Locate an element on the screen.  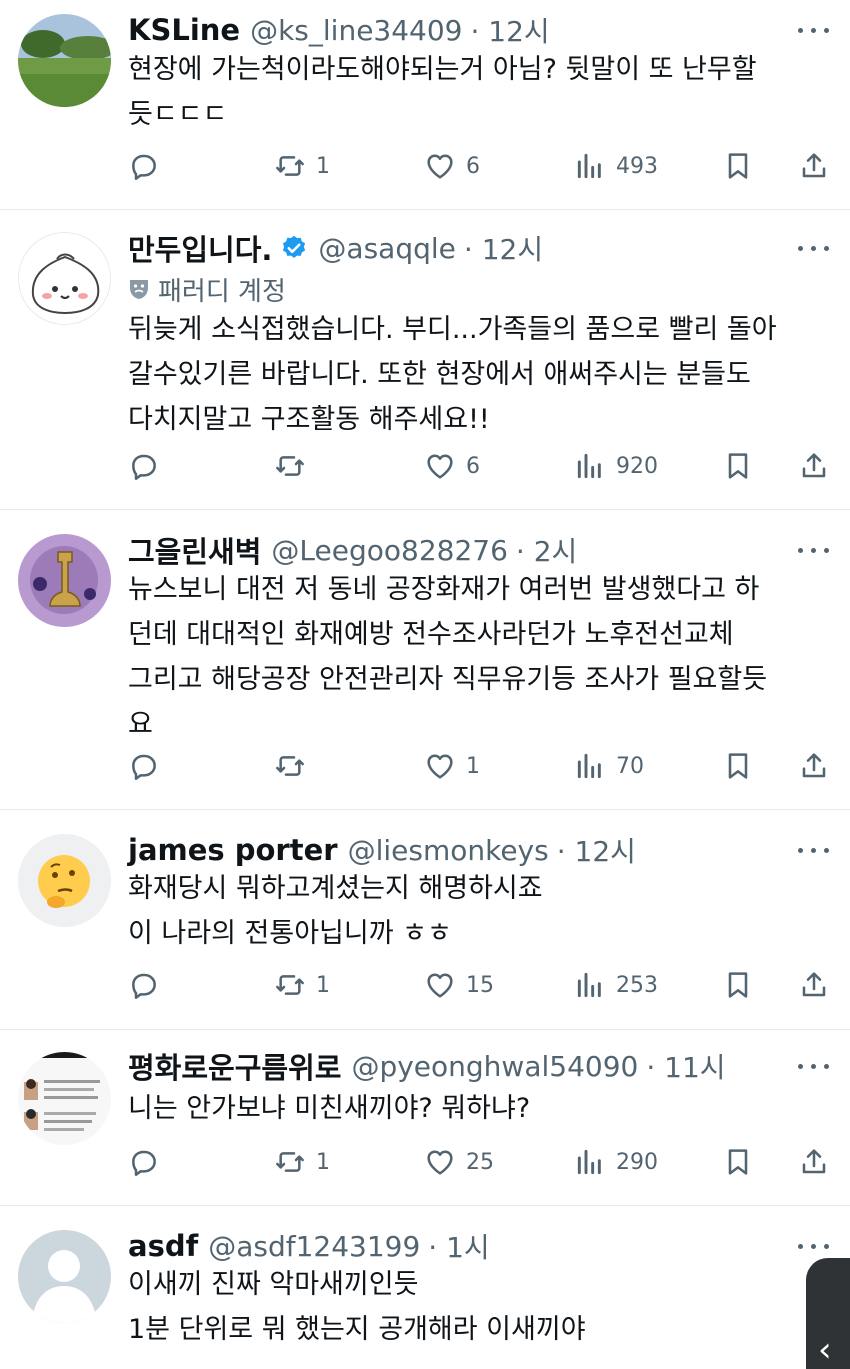
author-handle: @Leegoo828276 is located at coordinates (389, 550).